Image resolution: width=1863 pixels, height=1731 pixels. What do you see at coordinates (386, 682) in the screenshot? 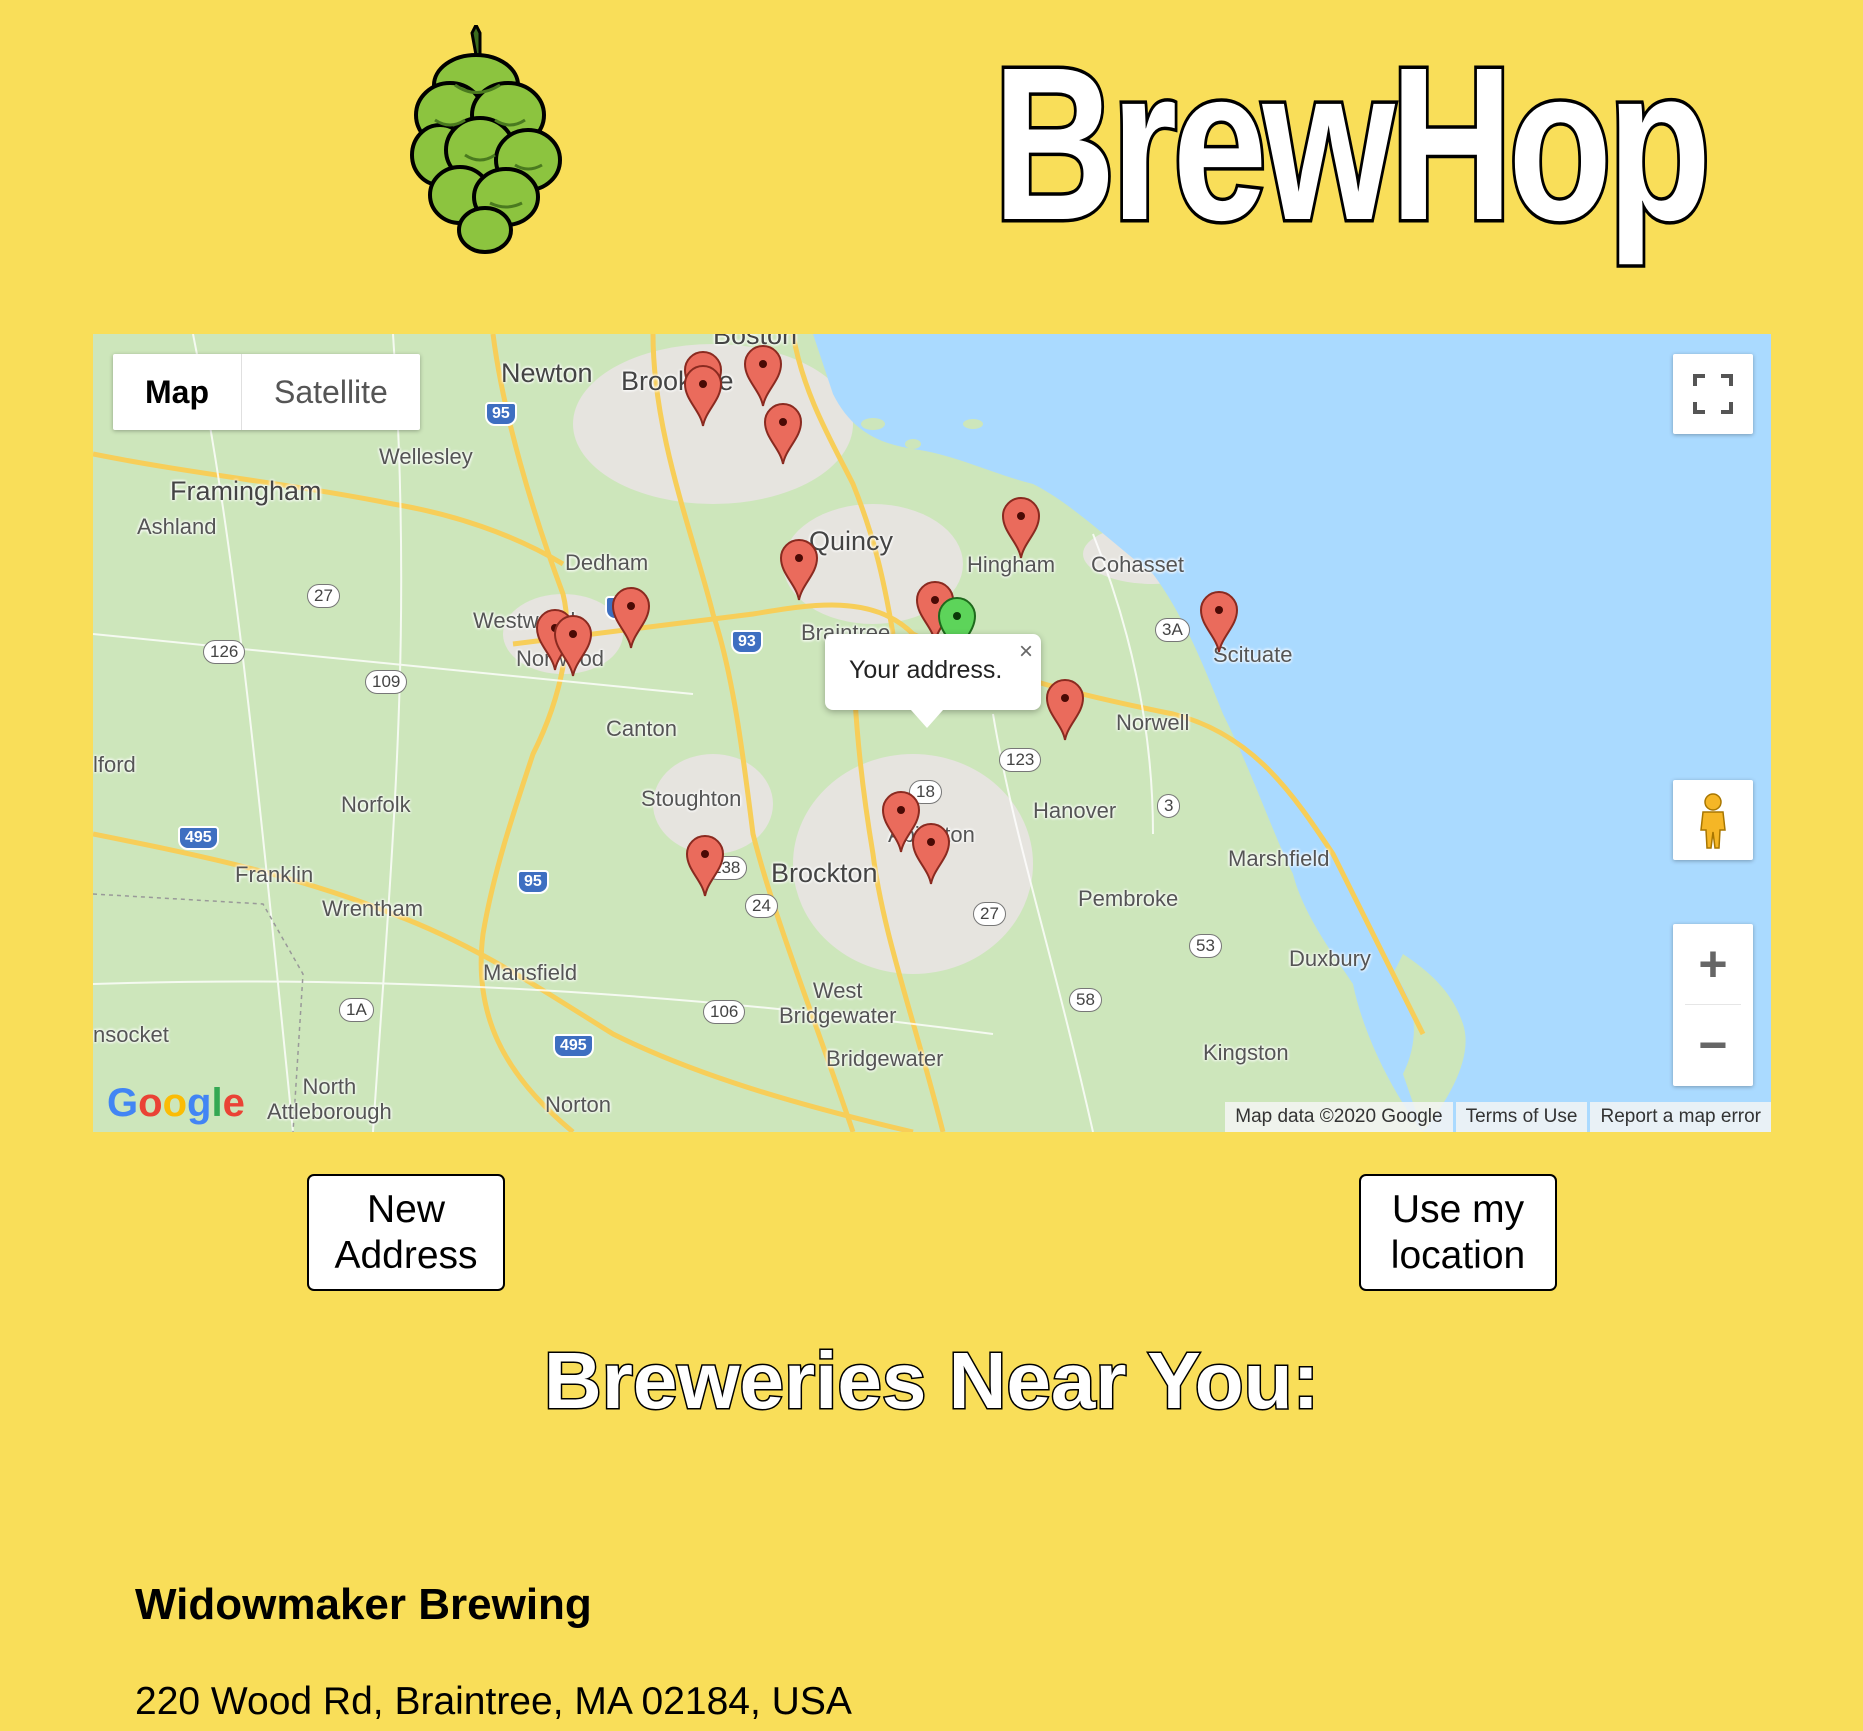
I see `route-marker-109: 109` at bounding box center [386, 682].